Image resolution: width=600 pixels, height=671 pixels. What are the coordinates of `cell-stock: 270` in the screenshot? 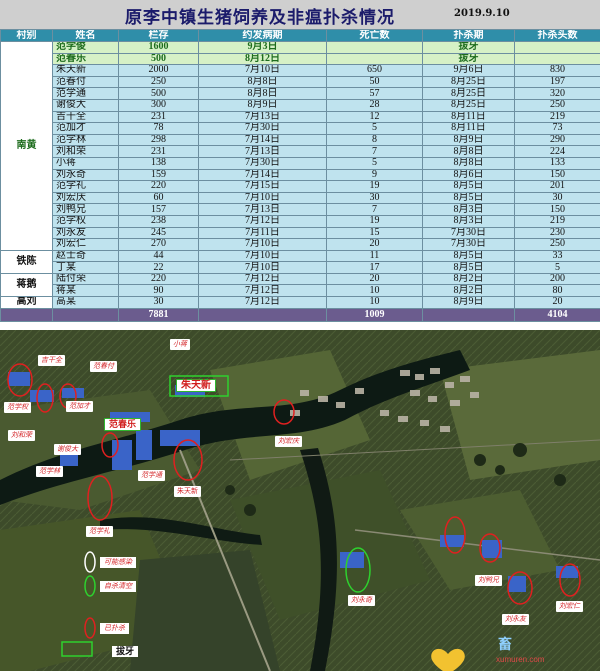 It's located at (158, 244).